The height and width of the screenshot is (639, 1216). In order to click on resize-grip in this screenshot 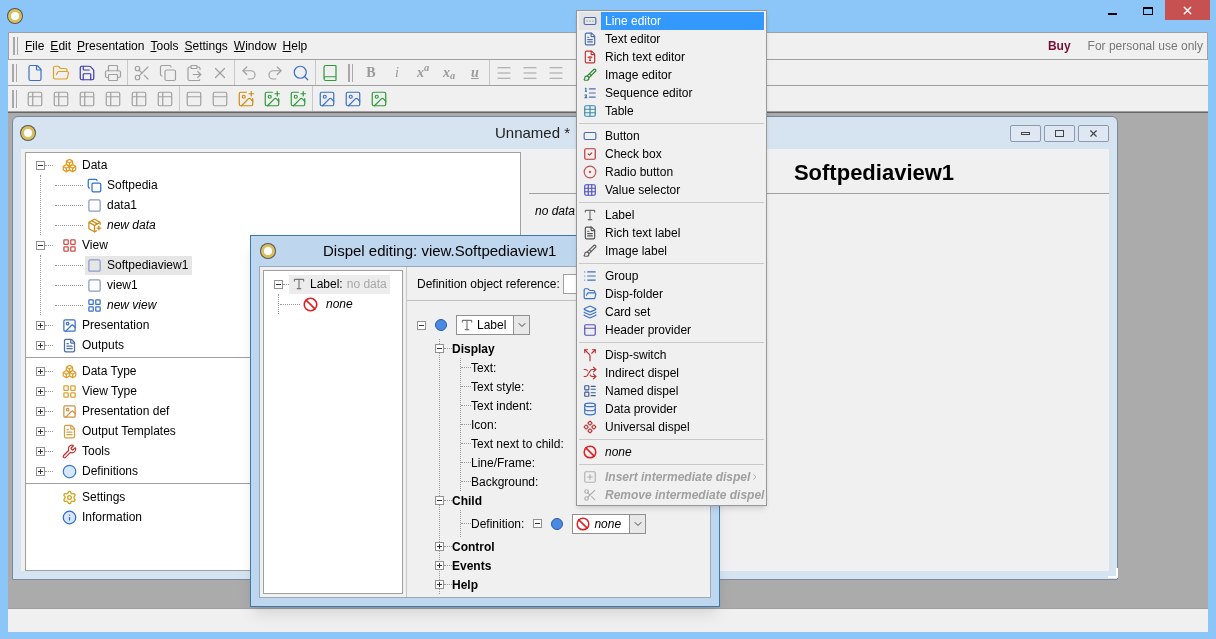, I will do `click(1113, 573)`.